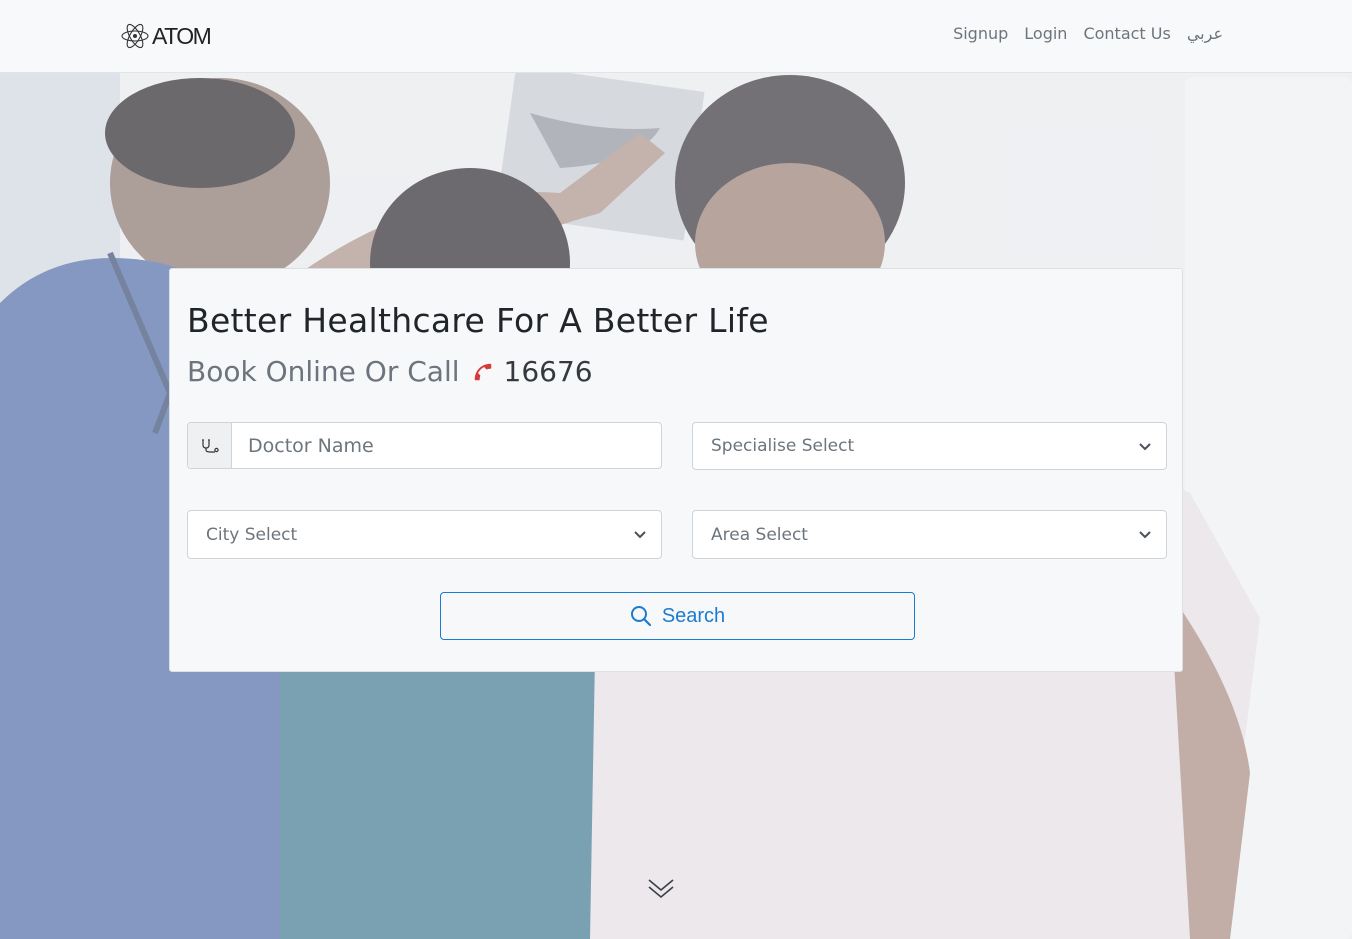 This screenshot has width=1352, height=939. Describe the element at coordinates (424, 534) in the screenshot. I see `city-select: City Select` at that location.